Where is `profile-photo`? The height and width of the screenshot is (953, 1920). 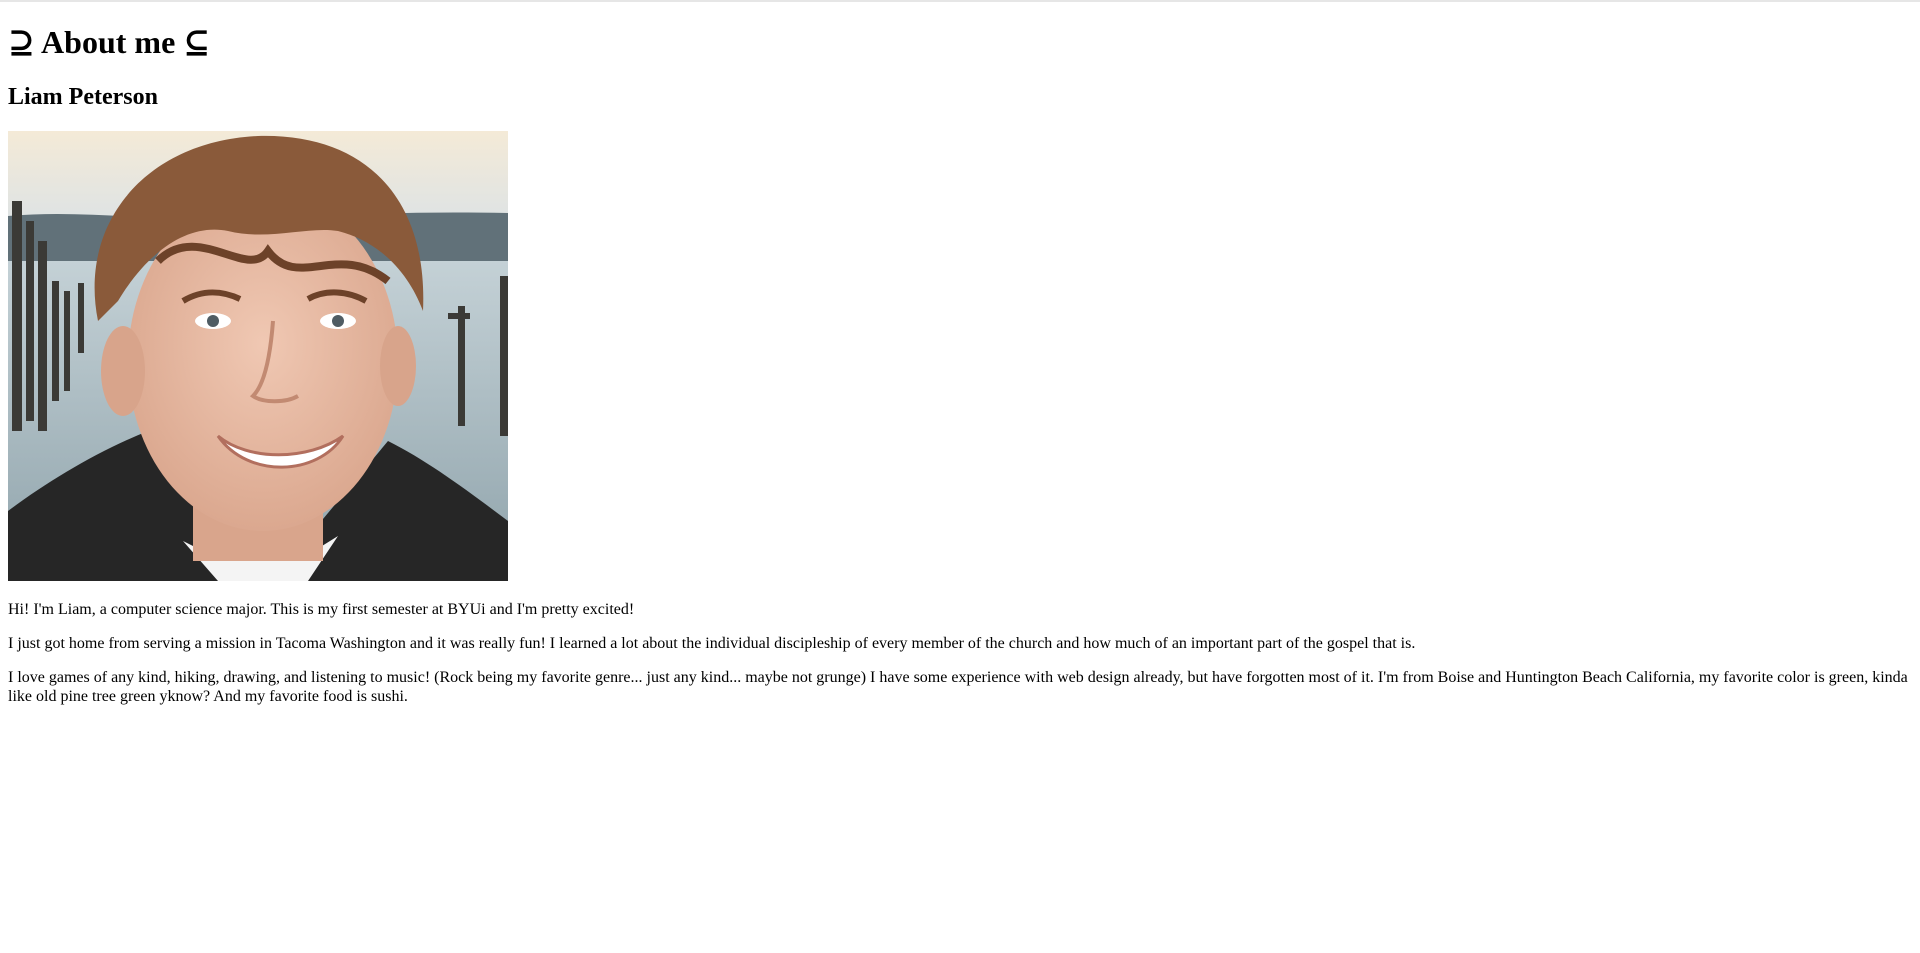 profile-photo is located at coordinates (258, 356).